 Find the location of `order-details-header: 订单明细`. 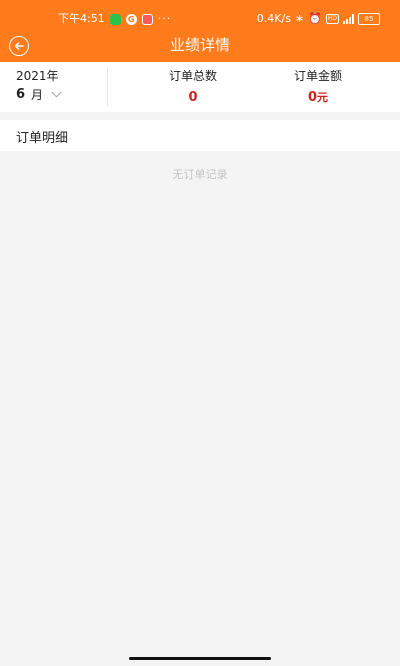

order-details-header: 订单明细 is located at coordinates (200, 135).